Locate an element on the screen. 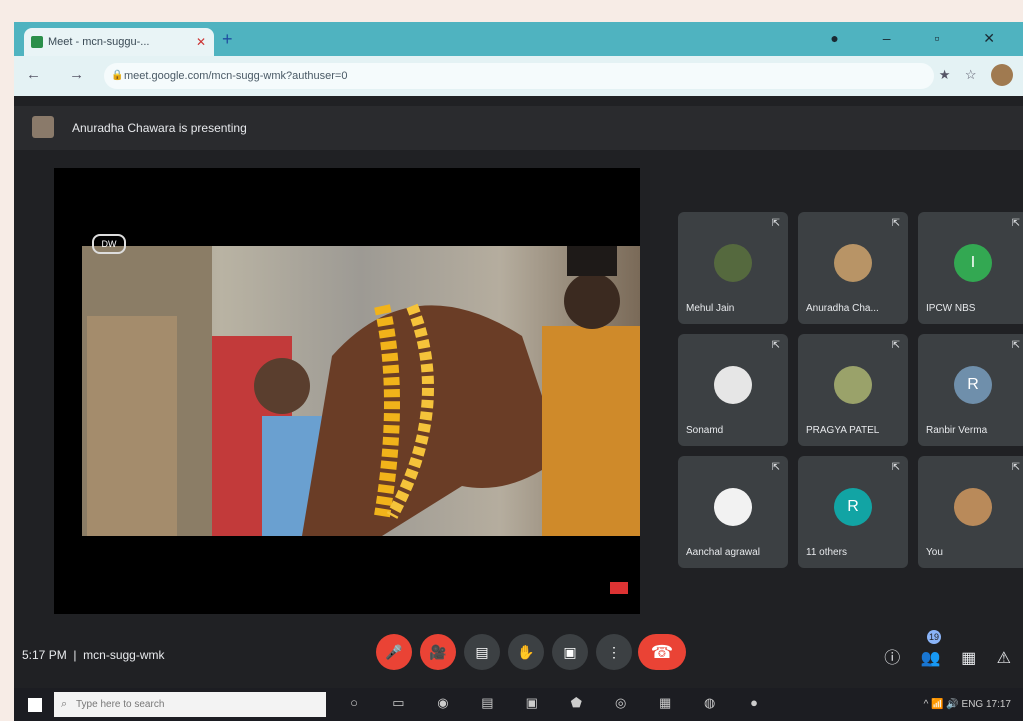 The height and width of the screenshot is (721, 1023). activities-icon: ▦ is located at coordinates (968, 658).